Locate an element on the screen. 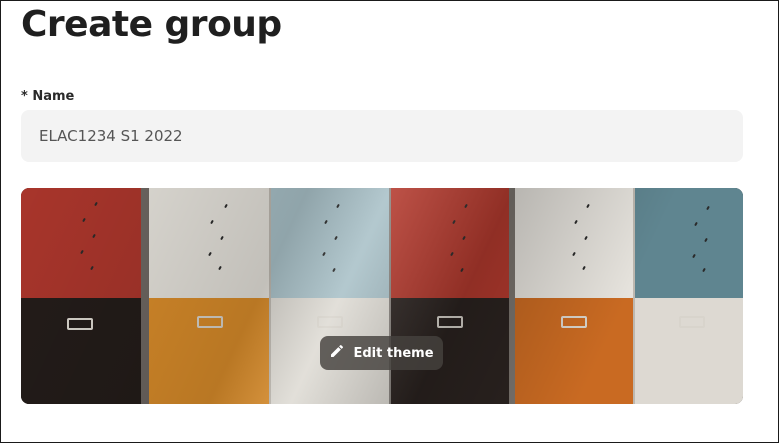 Image resolution: width=779 pixels, height=443 pixels. edit-theme-label: Edit theme is located at coordinates (393, 353).